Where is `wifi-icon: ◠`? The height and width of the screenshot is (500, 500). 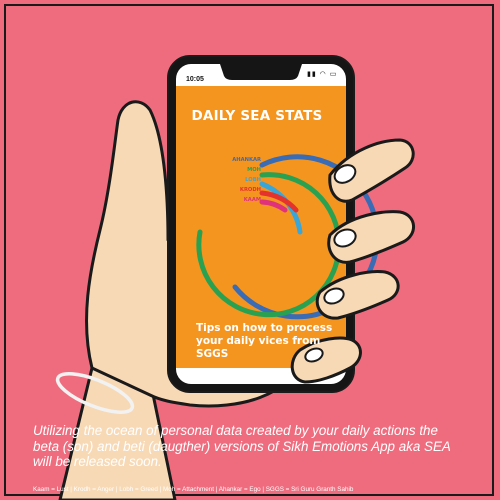
wifi-icon: ◠ is located at coordinates (323, 74).